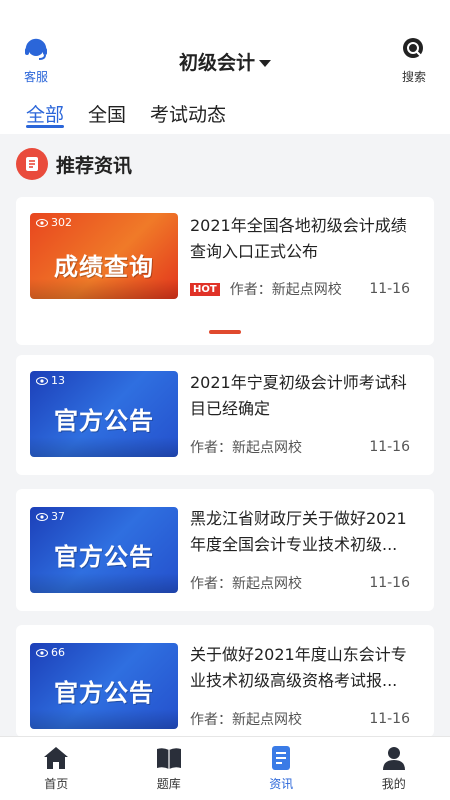 The image size is (450, 800). What do you see at coordinates (56, 758) in the screenshot?
I see `home-icon` at bounding box center [56, 758].